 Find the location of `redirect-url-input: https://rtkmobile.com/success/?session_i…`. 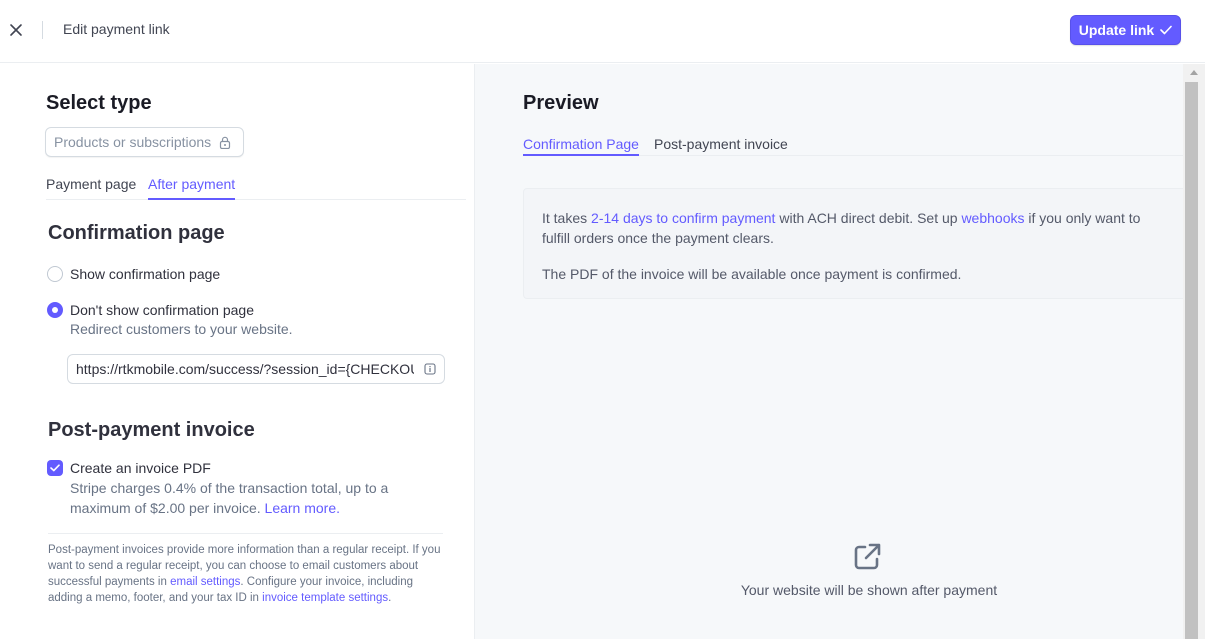

redirect-url-input: https://rtkmobile.com/success/?session_i… is located at coordinates (256, 369).